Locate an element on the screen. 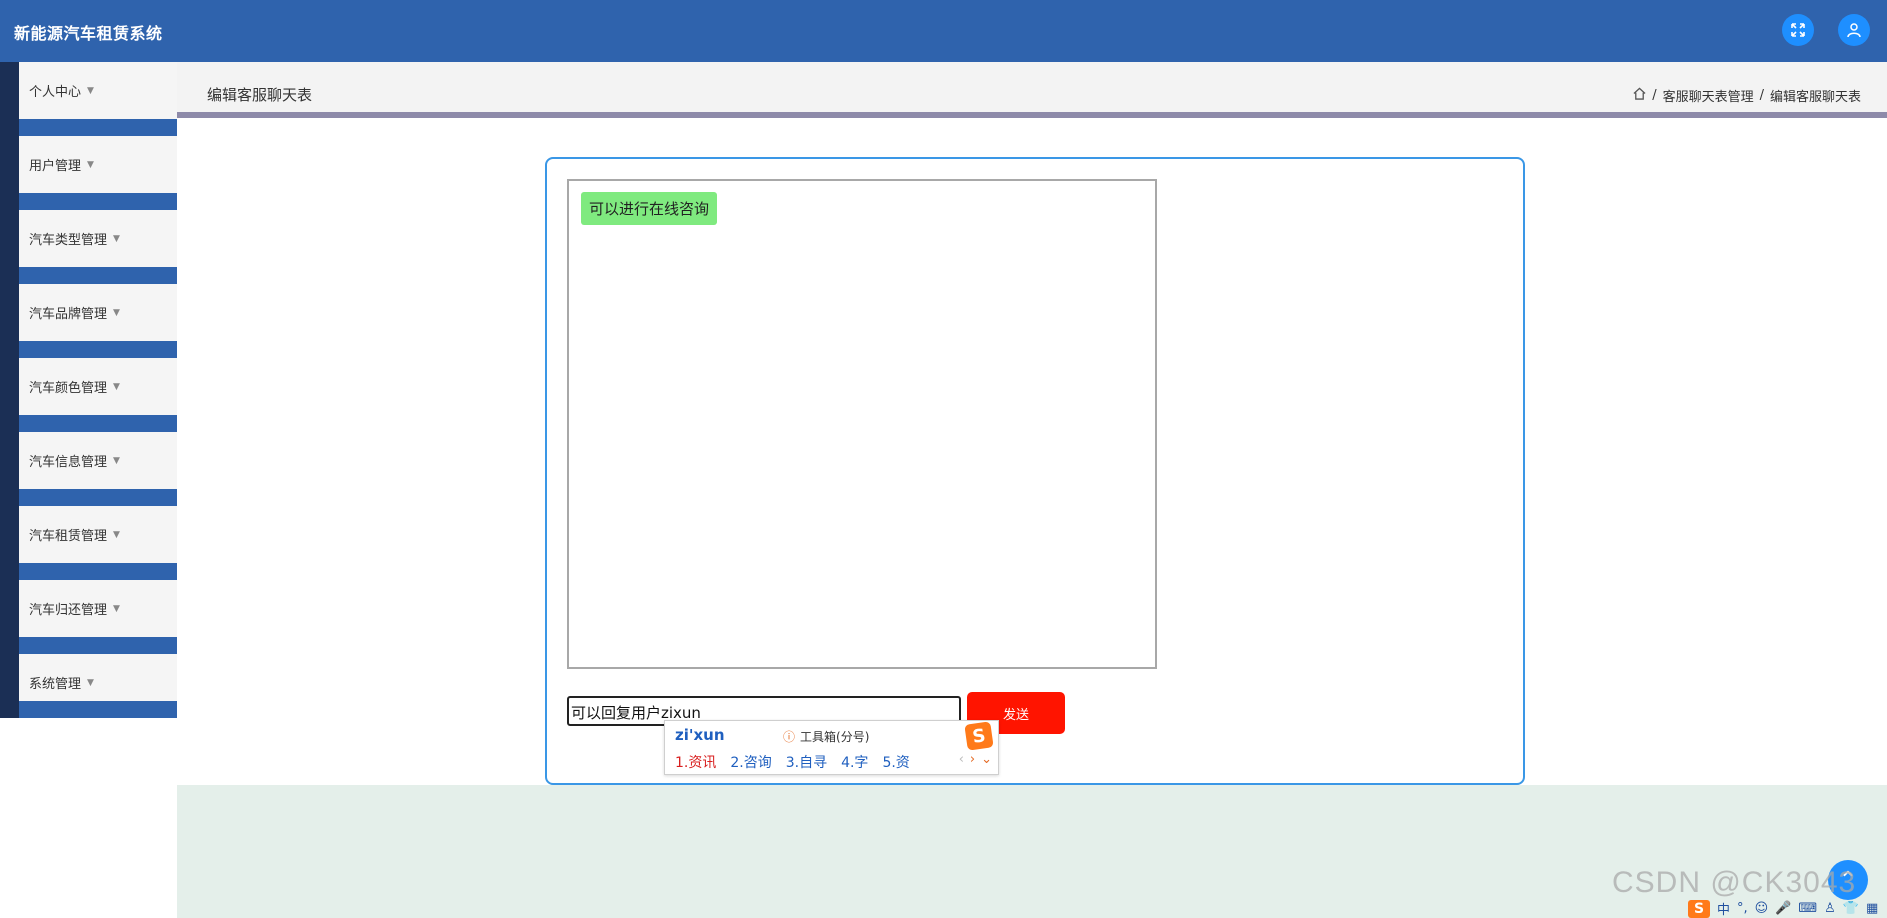  sidebar-item-label: 汽车类型管理 is located at coordinates (68, 240).